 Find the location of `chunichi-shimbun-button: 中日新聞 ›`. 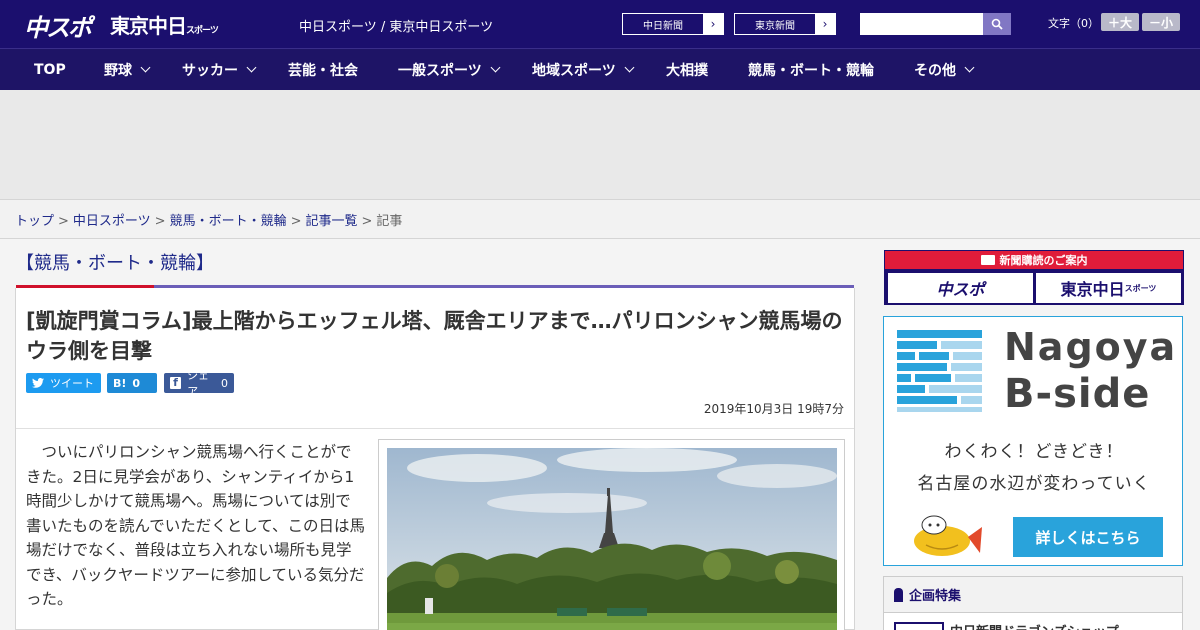

chunichi-shimbun-button: 中日新聞 › is located at coordinates (673, 24).